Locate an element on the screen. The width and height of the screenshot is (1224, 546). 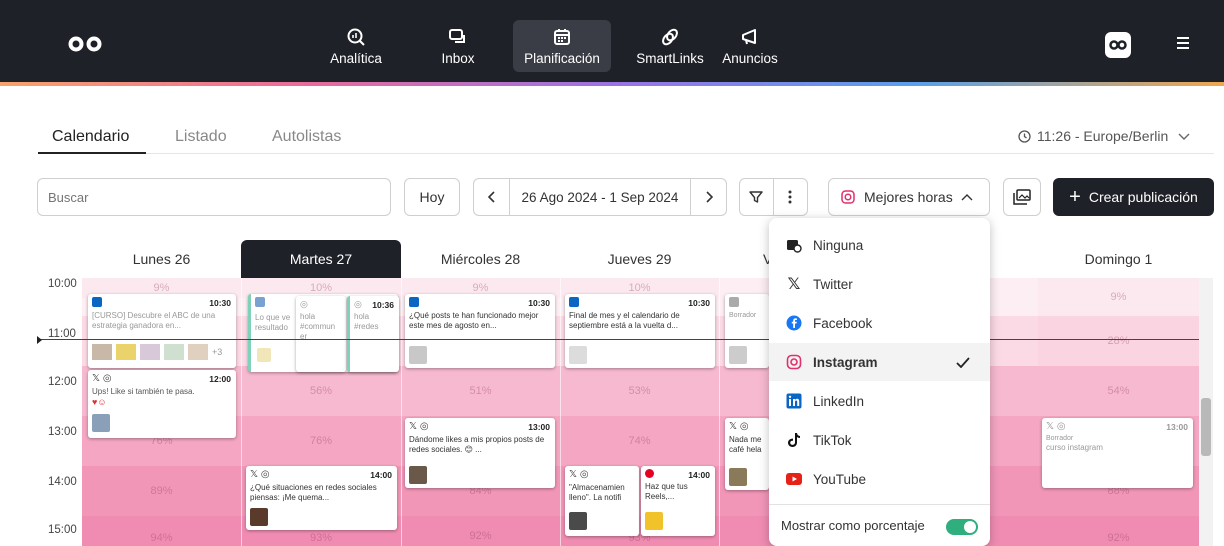
menu-icon is located at coordinates (1183, 43).